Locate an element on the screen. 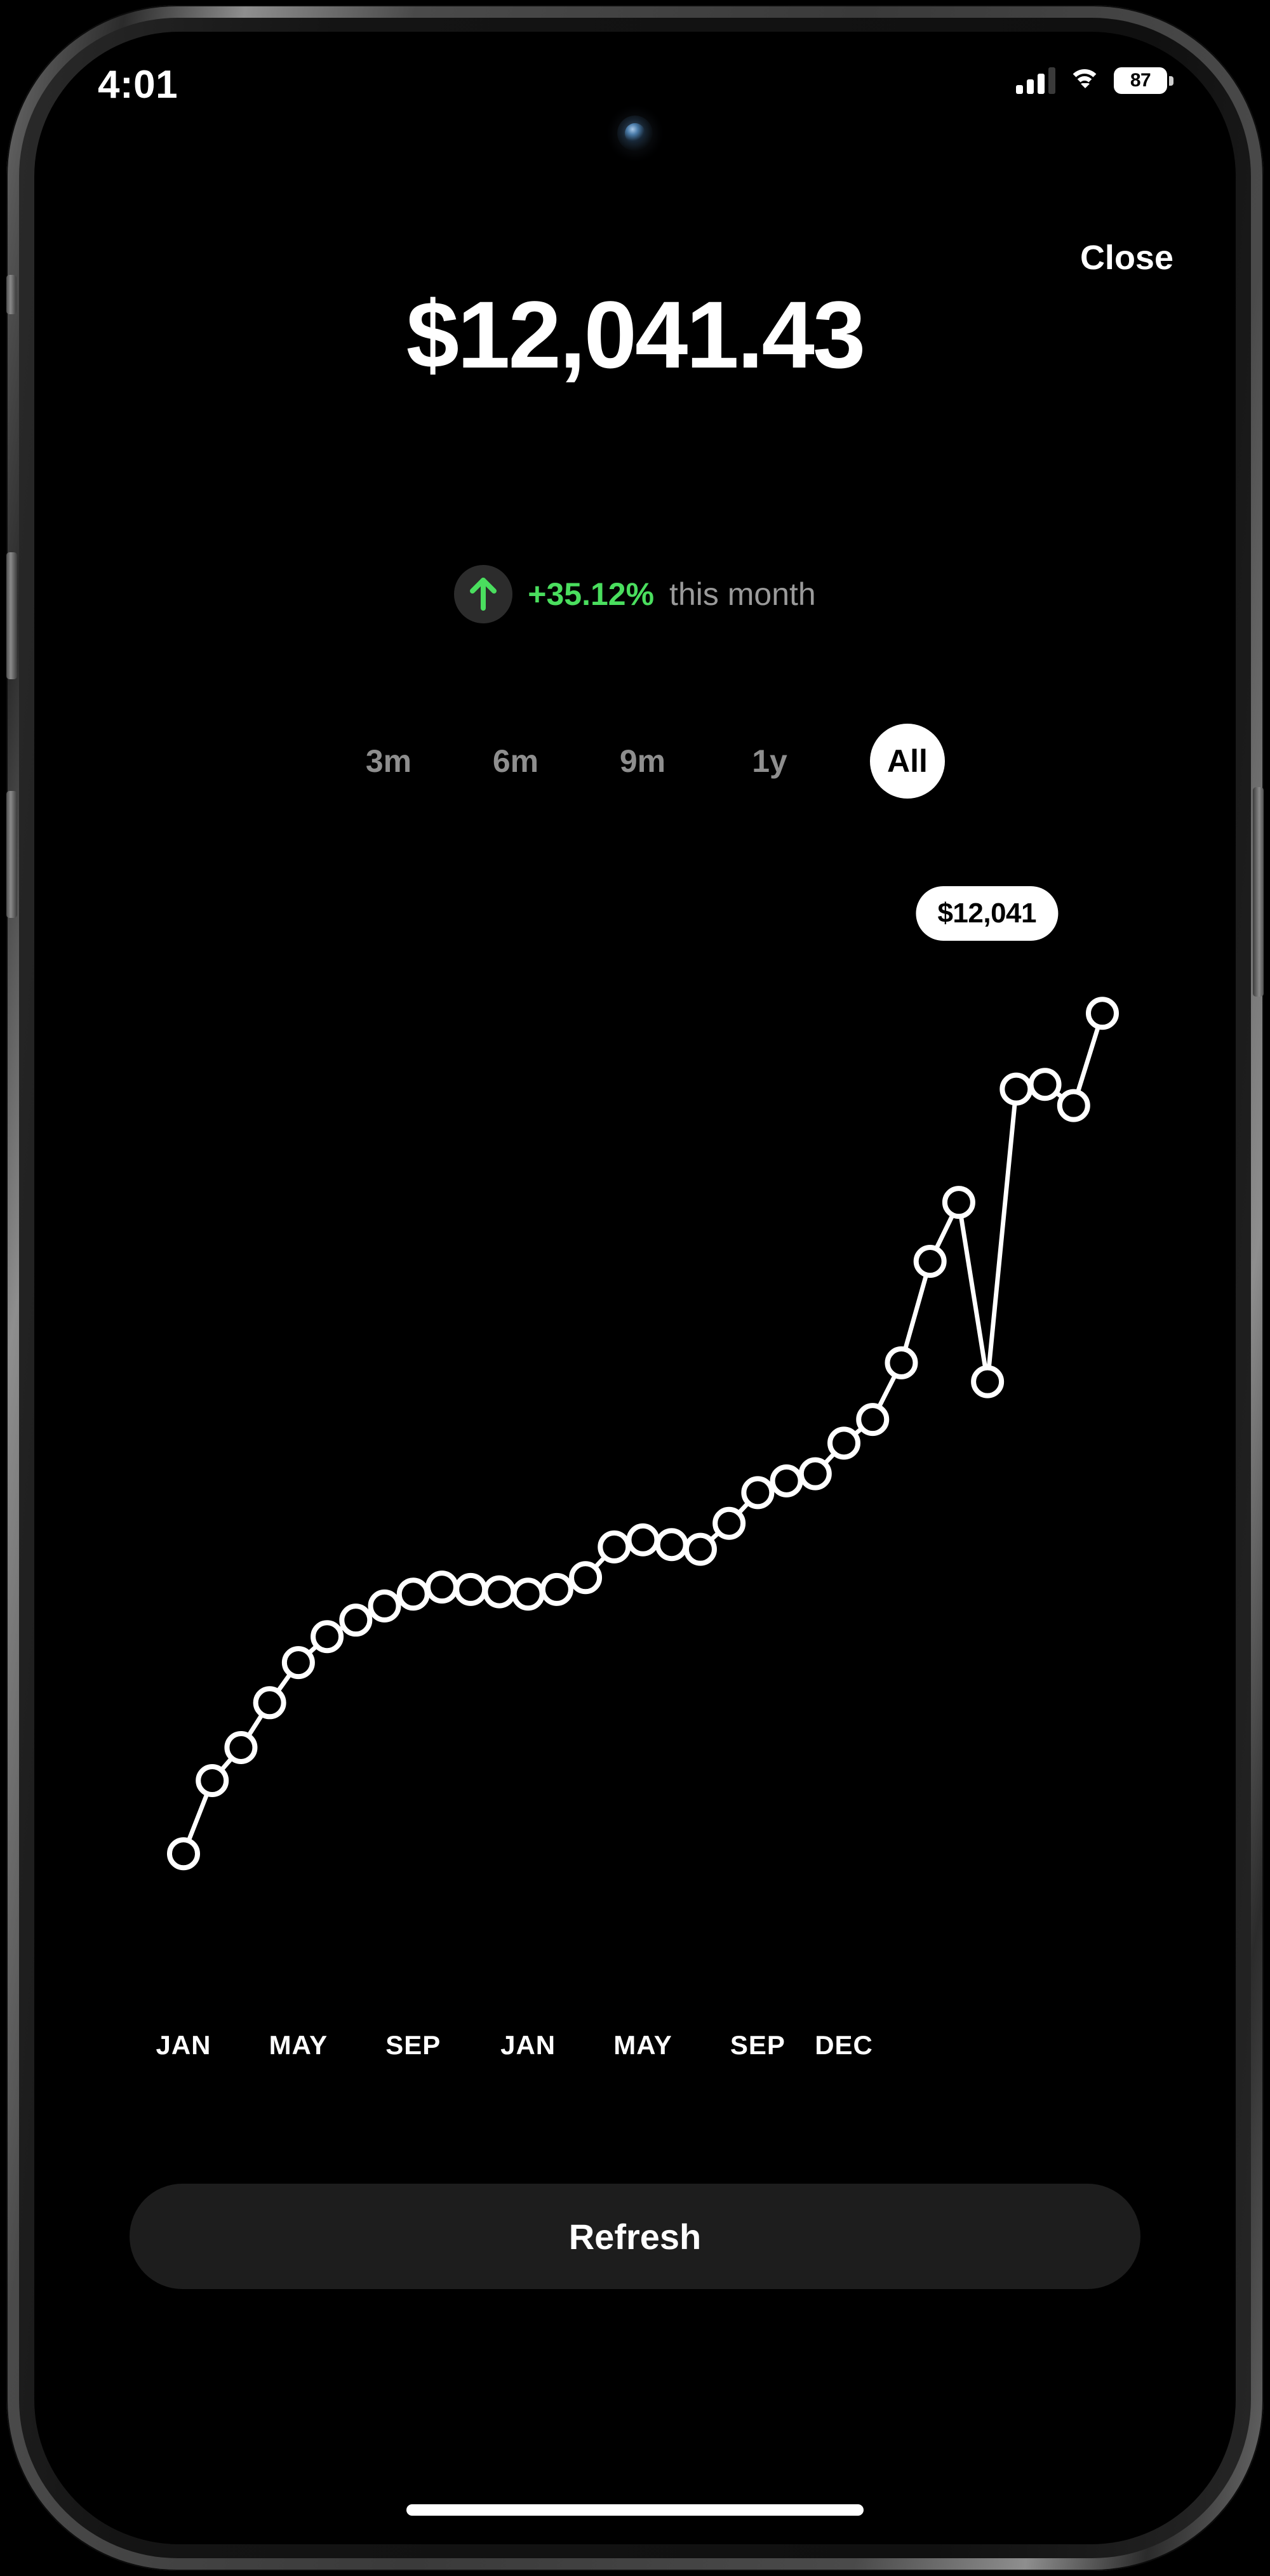 This screenshot has height=2576, width=1270. arrow-up-icon is located at coordinates (483, 594).